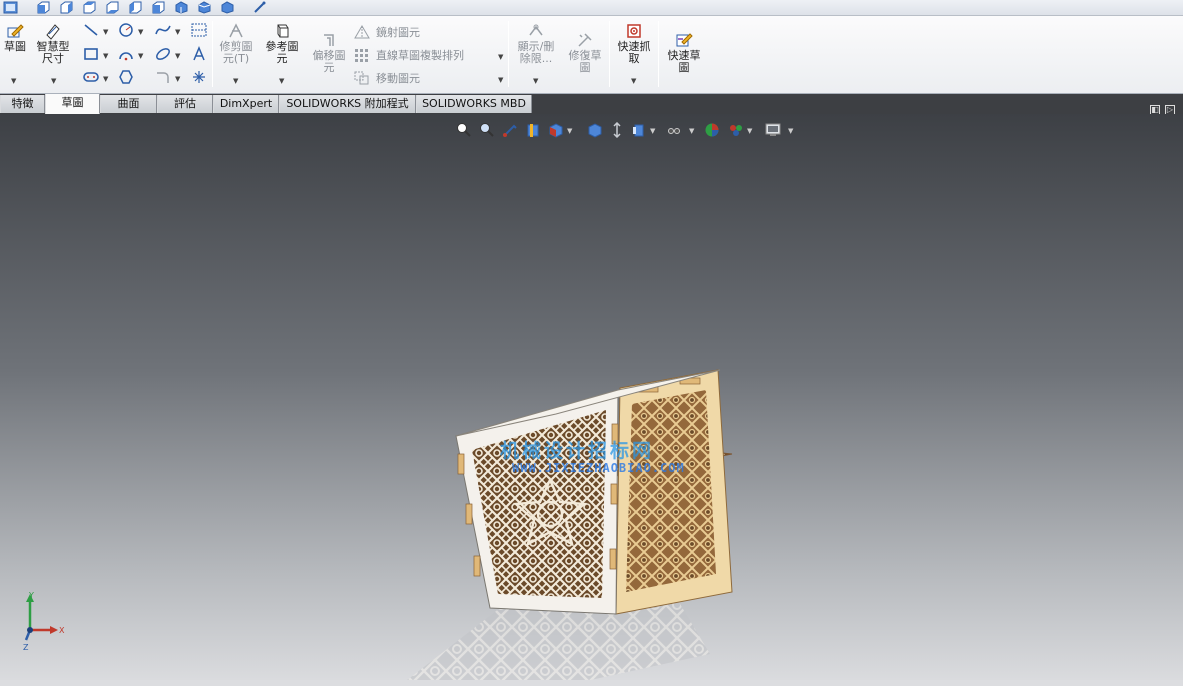 This screenshot has height=686, width=1183. What do you see at coordinates (617, 130) in the screenshot?
I see `hide-show-items-icon` at bounding box center [617, 130].